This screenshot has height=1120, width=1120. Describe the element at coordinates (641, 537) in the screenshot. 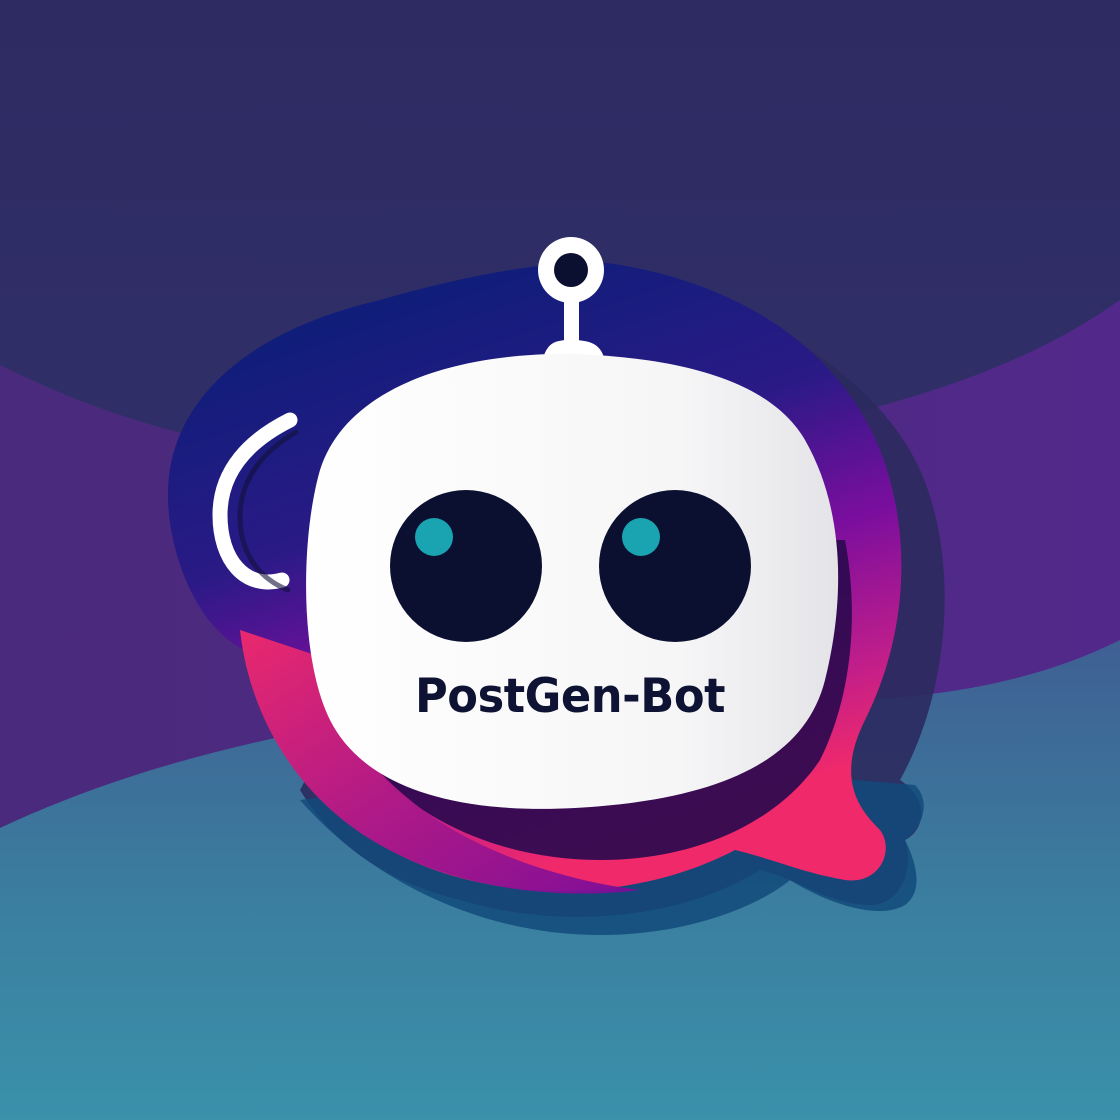

I see `right-eye-pupil` at that location.